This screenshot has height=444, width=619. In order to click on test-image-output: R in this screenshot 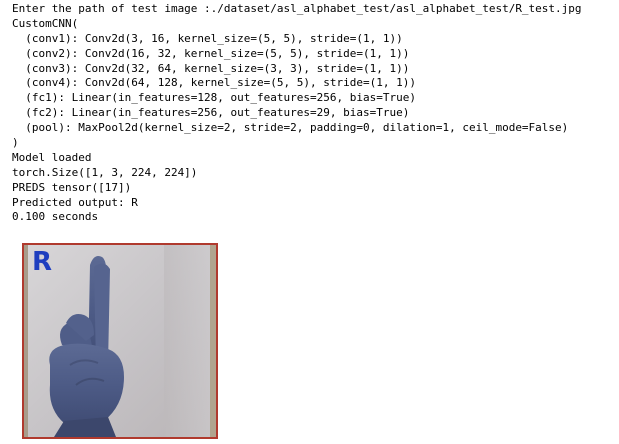, I will do `click(120, 341)`.